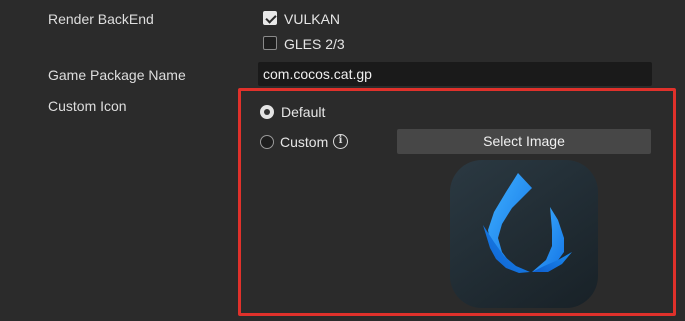 The image size is (685, 321). What do you see at coordinates (340, 141) in the screenshot?
I see `info-icon: i` at bounding box center [340, 141].